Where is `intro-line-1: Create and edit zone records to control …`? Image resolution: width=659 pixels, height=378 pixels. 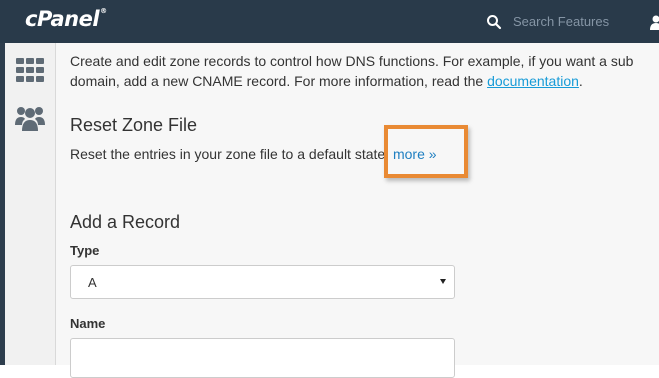 intro-line-1: Create and edit zone records to control … is located at coordinates (364, 61).